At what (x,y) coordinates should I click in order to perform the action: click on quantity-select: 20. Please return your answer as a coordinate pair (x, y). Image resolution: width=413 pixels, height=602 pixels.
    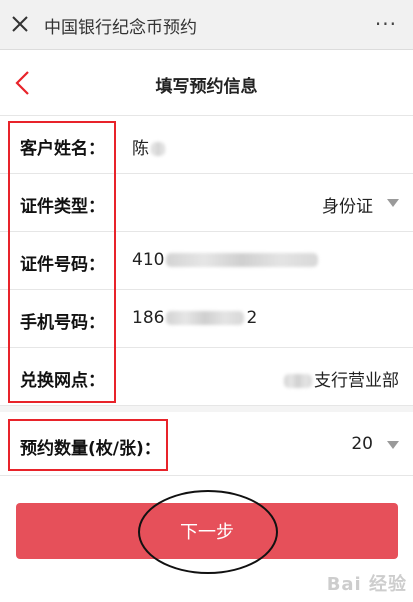
    Looking at the image, I should click on (362, 444).